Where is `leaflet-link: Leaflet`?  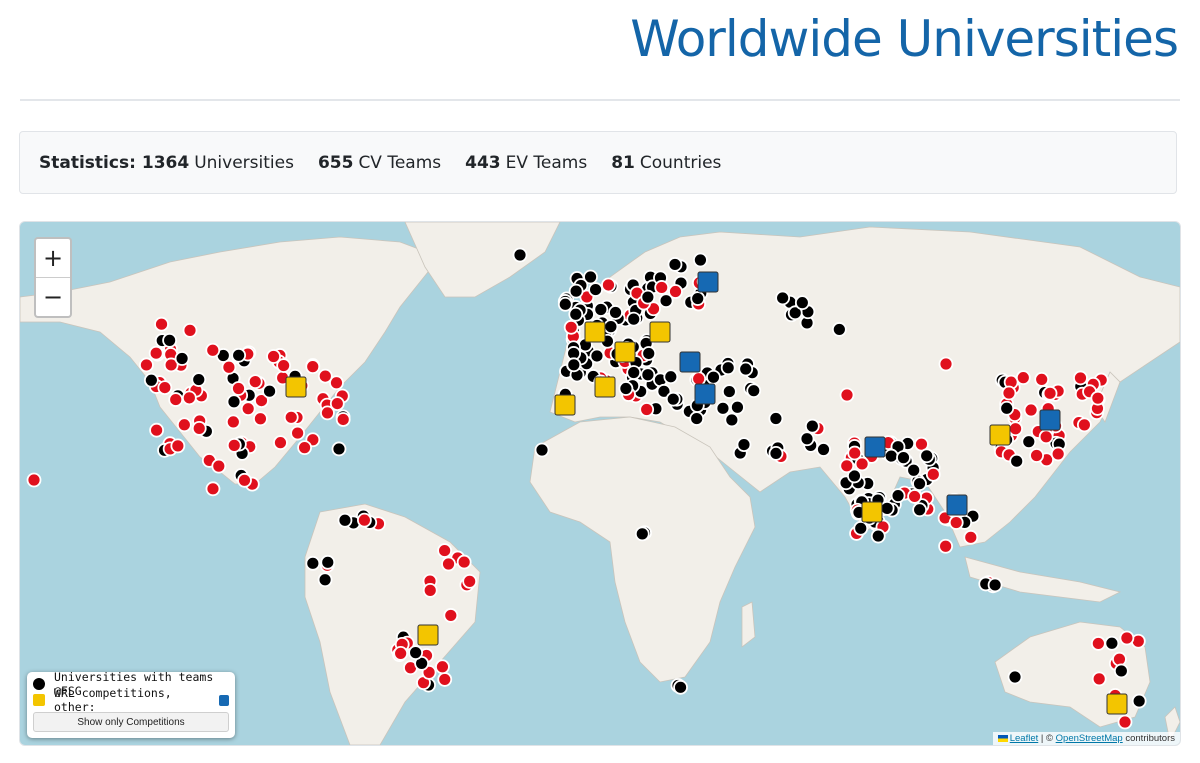
leaflet-link: Leaflet is located at coordinates (1024, 738).